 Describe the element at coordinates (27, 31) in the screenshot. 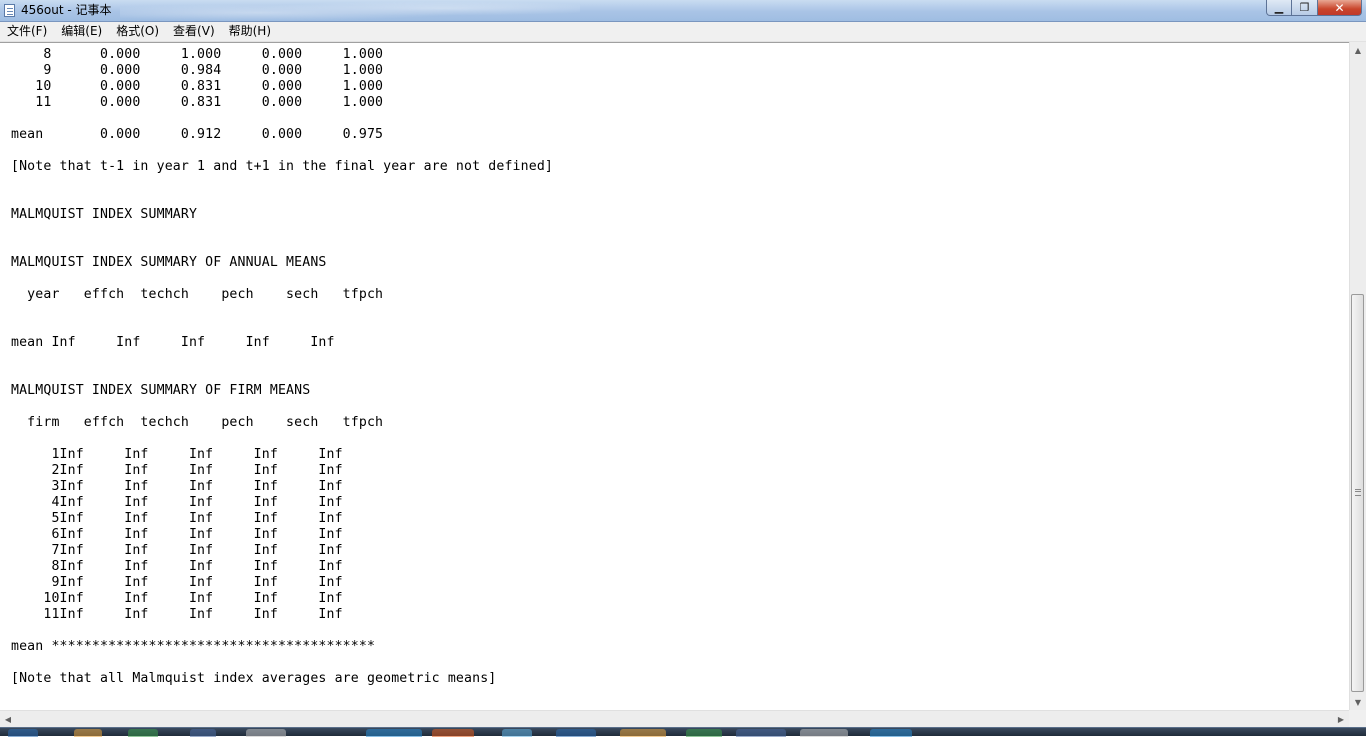

I see `menu-file: 文件(F)` at that location.